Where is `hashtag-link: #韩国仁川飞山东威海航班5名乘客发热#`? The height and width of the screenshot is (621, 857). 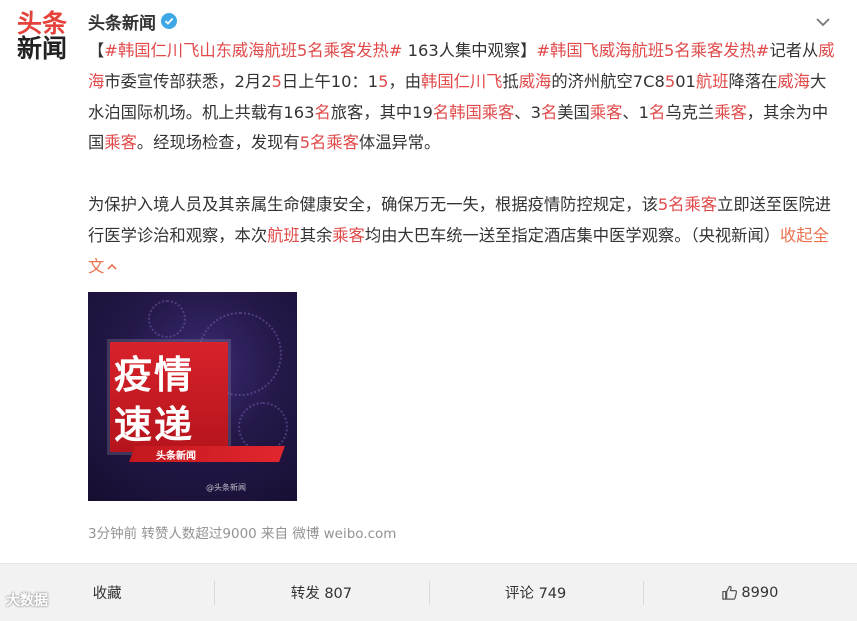 hashtag-link: #韩国仁川飞山东威海航班5名乘客发热# is located at coordinates (253, 50).